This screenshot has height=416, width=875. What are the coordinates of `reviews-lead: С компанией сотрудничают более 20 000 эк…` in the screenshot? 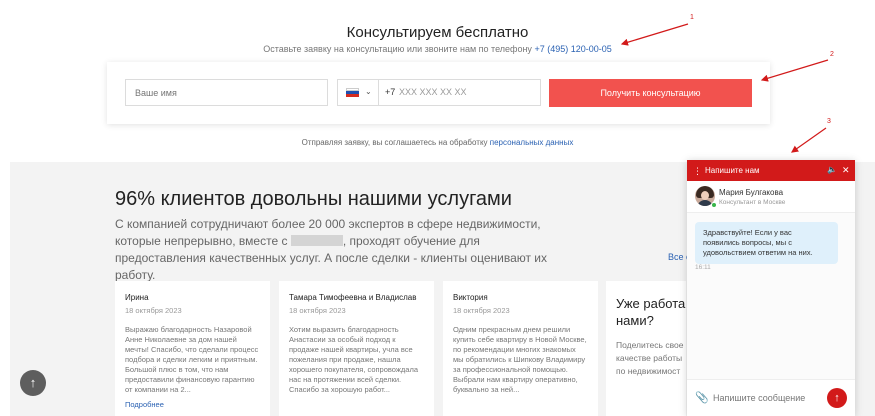 It's located at (340, 250).